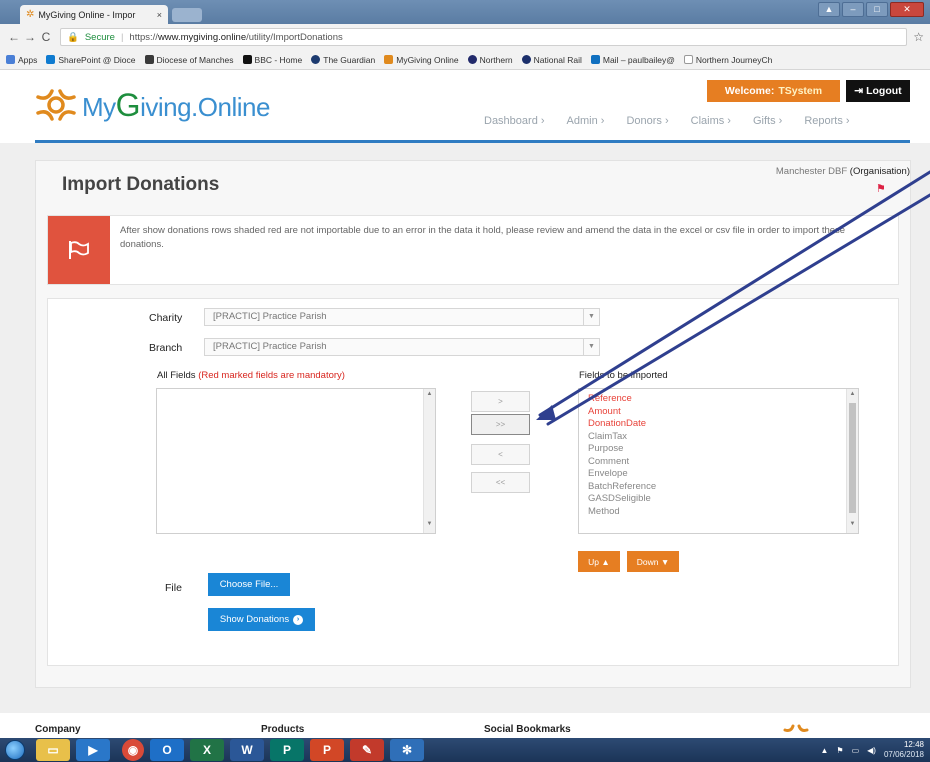 The image size is (930, 762). Describe the element at coordinates (176, 375) in the screenshot. I see `all-fields-label: All Fields` at that location.